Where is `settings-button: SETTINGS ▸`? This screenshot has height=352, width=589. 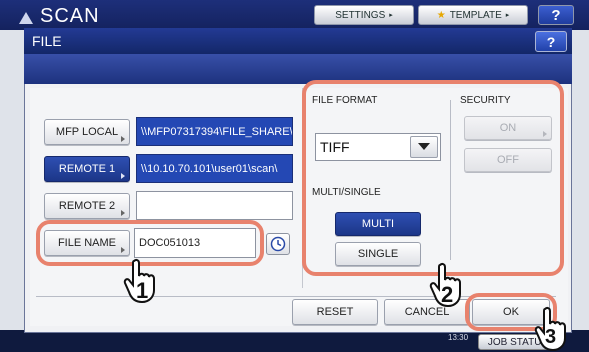 settings-button: SETTINGS ▸ is located at coordinates (364, 15).